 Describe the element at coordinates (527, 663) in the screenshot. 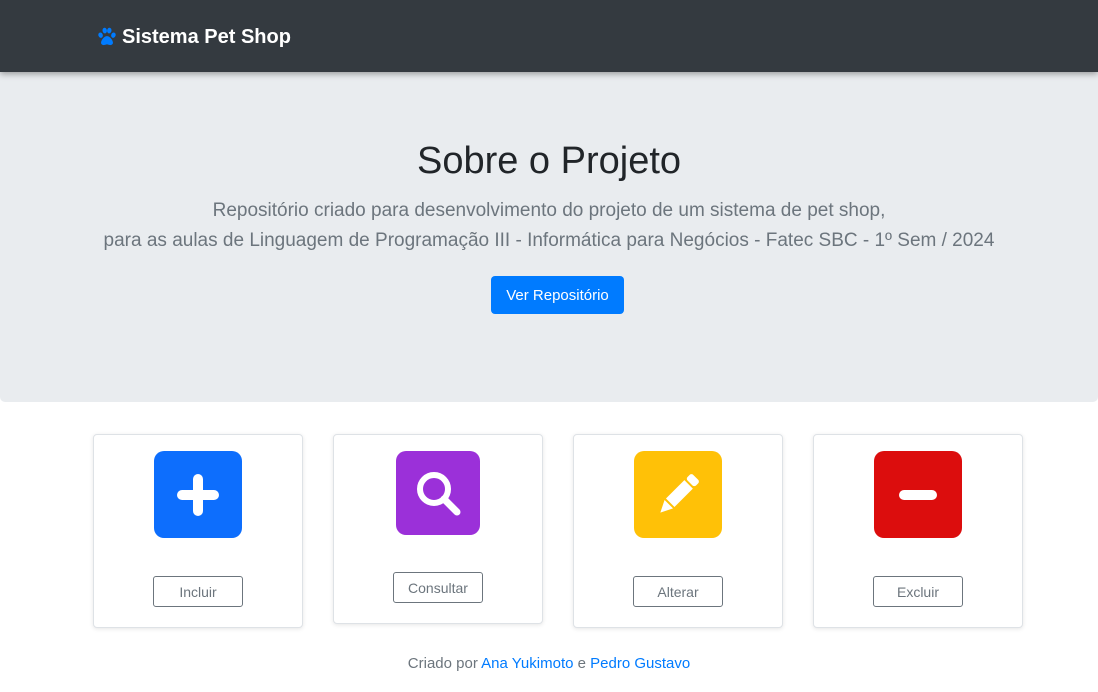

I see `author-link-ana: Ana Yukimoto` at that location.